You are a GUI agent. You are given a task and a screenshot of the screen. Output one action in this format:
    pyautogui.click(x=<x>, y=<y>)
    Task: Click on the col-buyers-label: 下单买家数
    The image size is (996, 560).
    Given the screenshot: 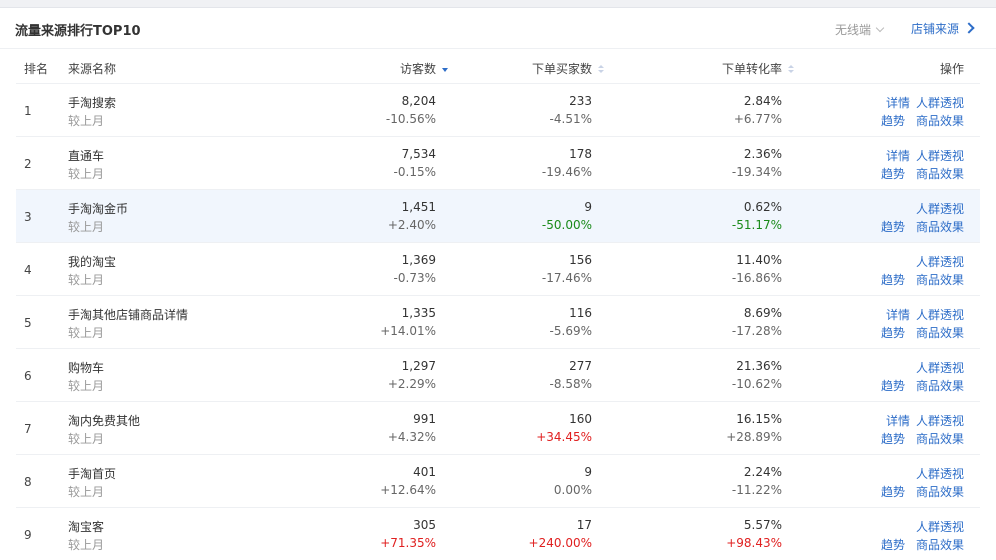 What is the action you would take?
    pyautogui.click(x=561, y=69)
    